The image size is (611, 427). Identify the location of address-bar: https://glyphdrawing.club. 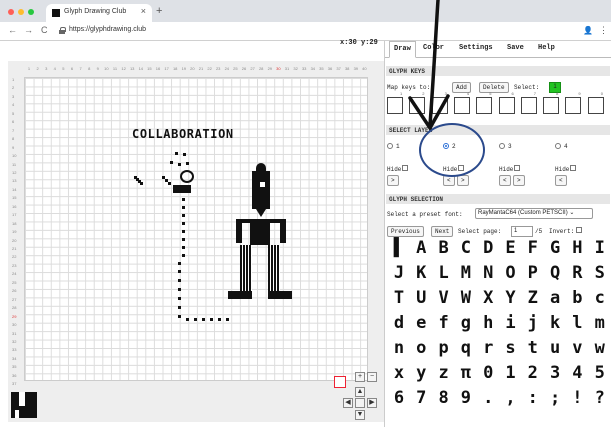
(107, 29).